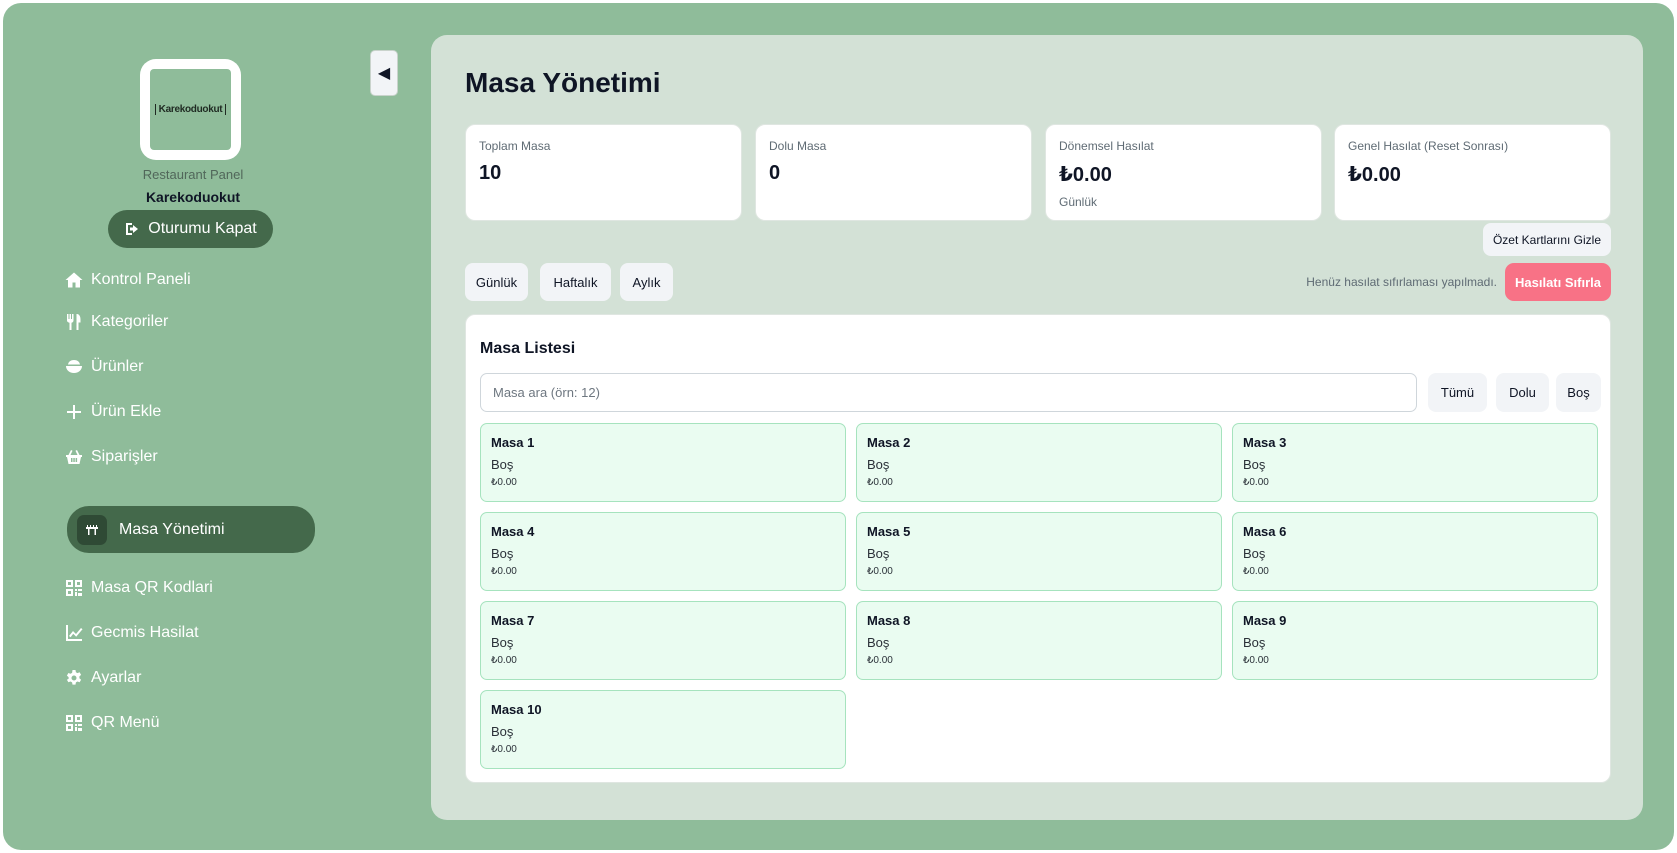 The height and width of the screenshot is (853, 1677). What do you see at coordinates (496, 282) in the screenshot?
I see `period-daily-button: Günlük` at bounding box center [496, 282].